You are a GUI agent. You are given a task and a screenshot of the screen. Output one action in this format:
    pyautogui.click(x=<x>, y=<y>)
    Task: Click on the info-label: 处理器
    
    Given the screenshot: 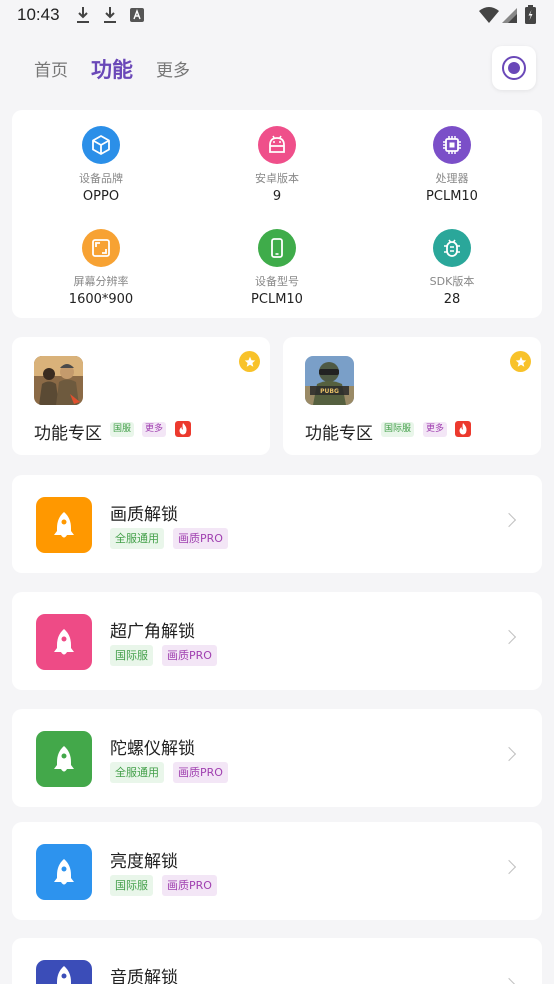 What is the action you would take?
    pyautogui.click(x=452, y=178)
    